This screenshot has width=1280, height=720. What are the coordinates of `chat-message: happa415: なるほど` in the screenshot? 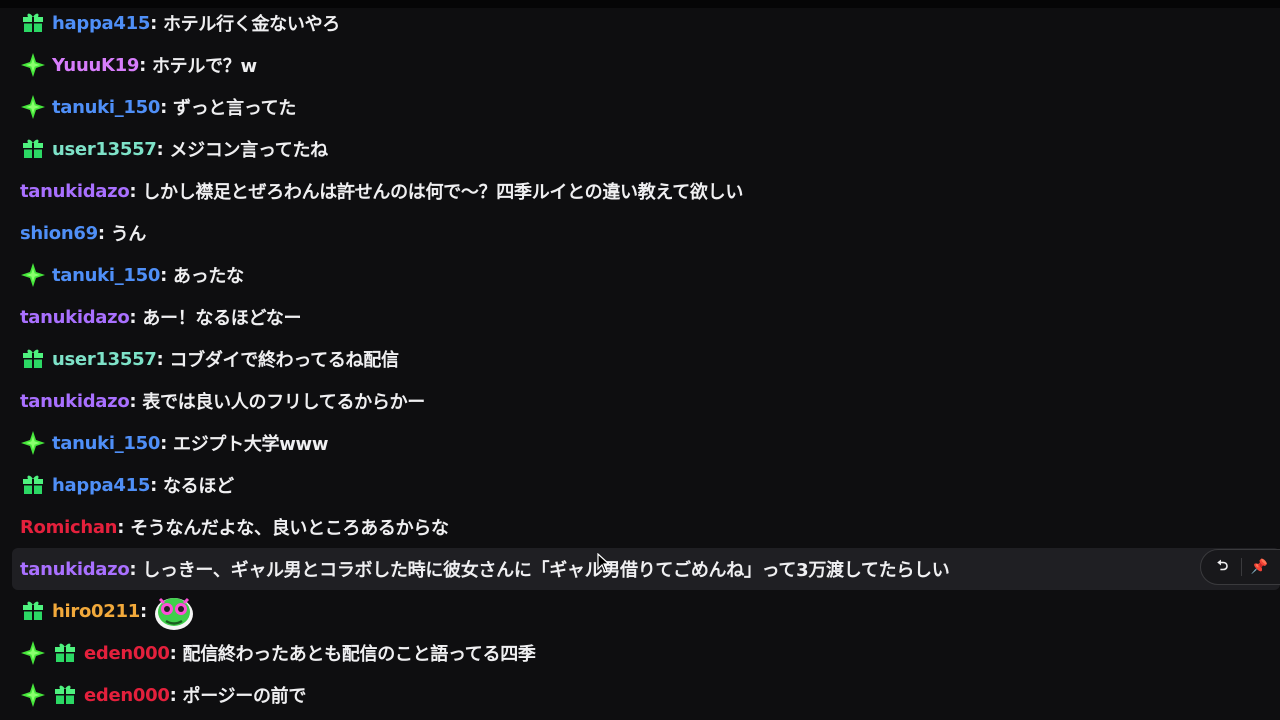 It's located at (640, 485).